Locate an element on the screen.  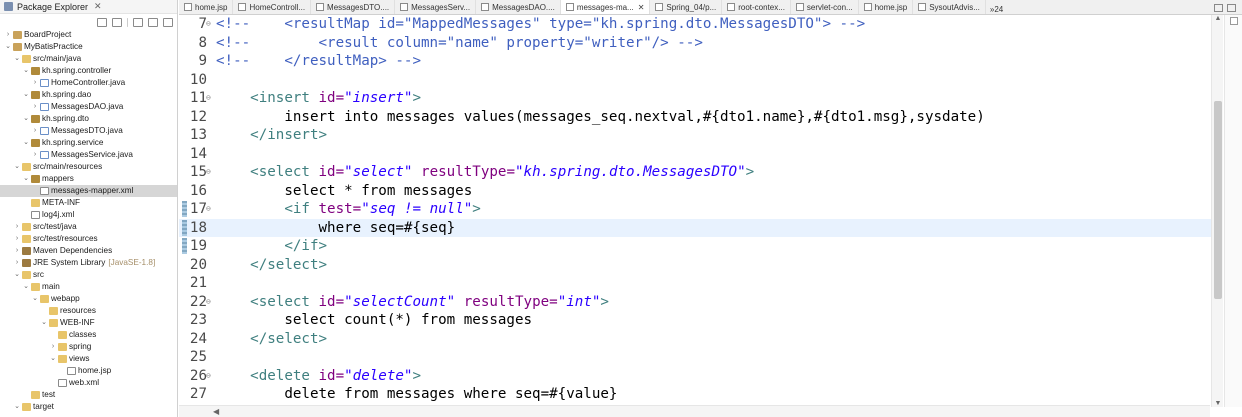
code-line: 17 ⊖ <if test="seq != null"> is located at coordinates (699, 209).